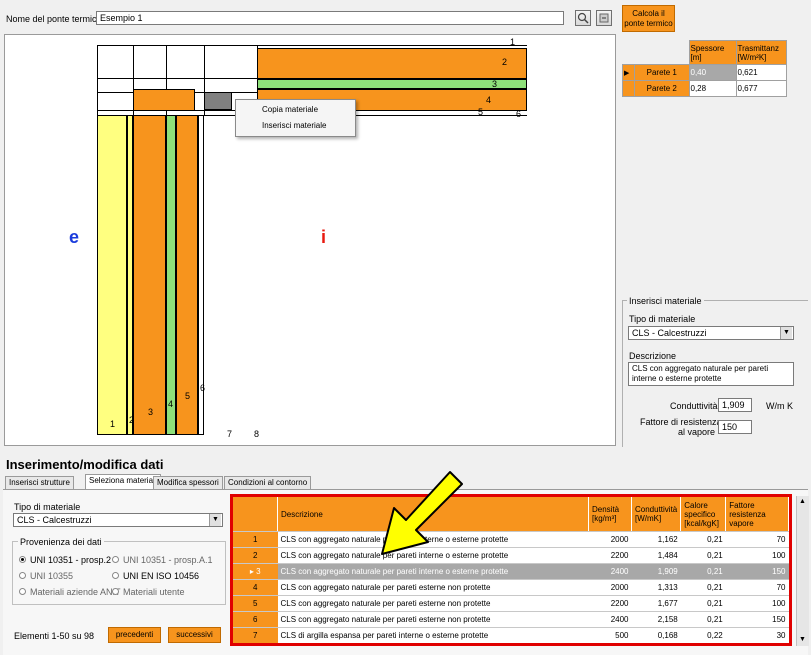  Describe the element at coordinates (54, 19) in the screenshot. I see `bridge-name-label: Nome del ponte termico` at that location.